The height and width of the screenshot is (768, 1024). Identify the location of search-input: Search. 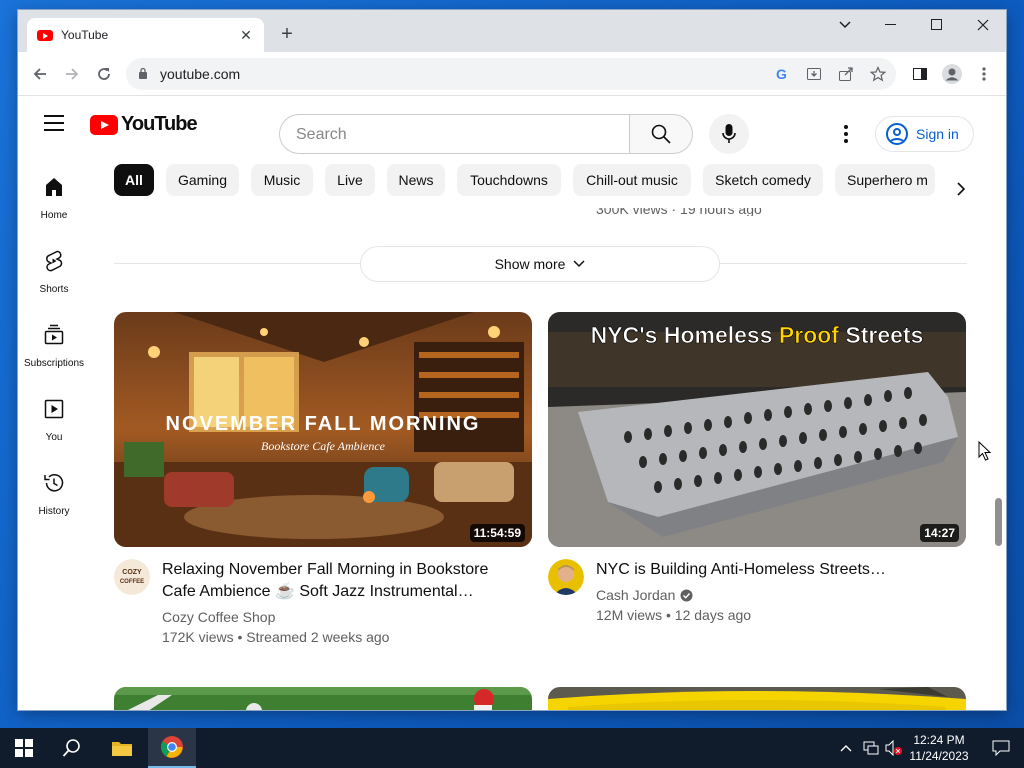
(454, 134).